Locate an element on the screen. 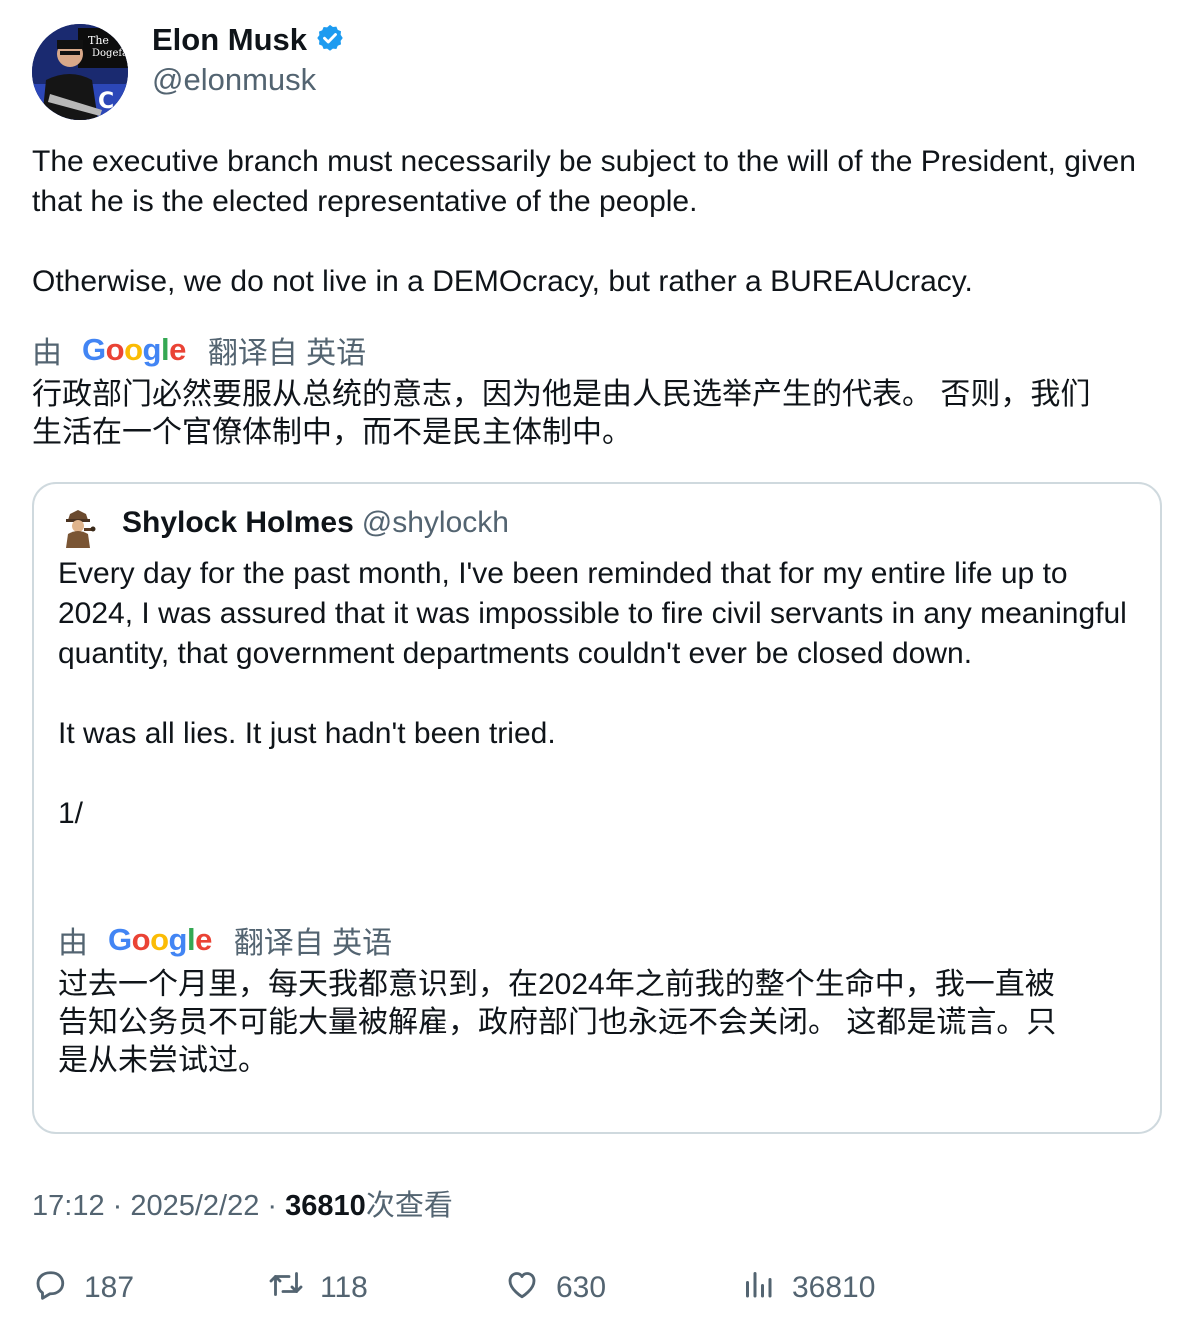 This screenshot has width=1196, height=1336. quoted-author-handle: @shylockh is located at coordinates (435, 522).